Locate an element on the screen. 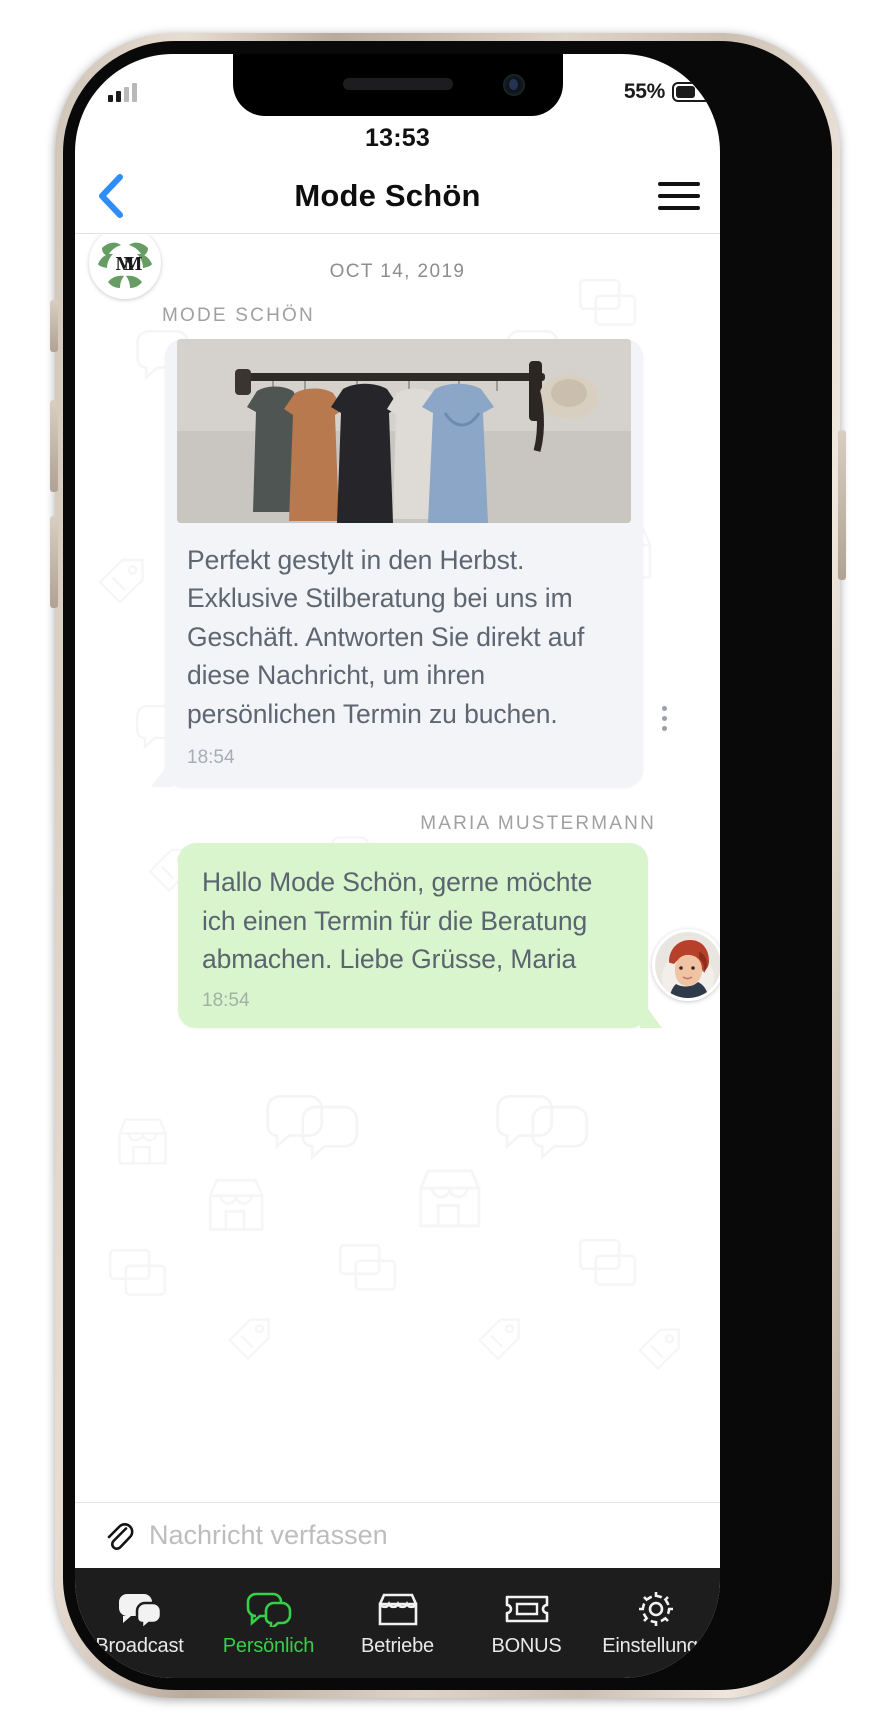  earpiece-speaker is located at coordinates (397, 84).